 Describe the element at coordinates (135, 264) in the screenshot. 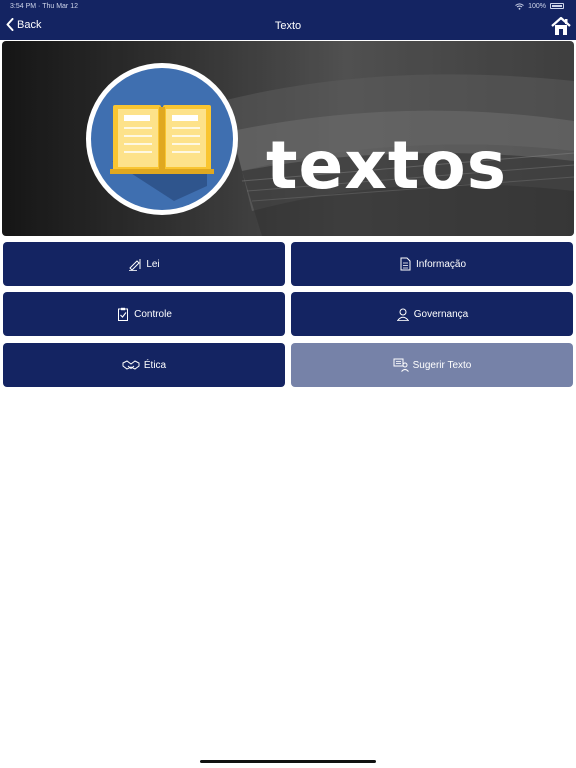

I see `pen-icon` at that location.